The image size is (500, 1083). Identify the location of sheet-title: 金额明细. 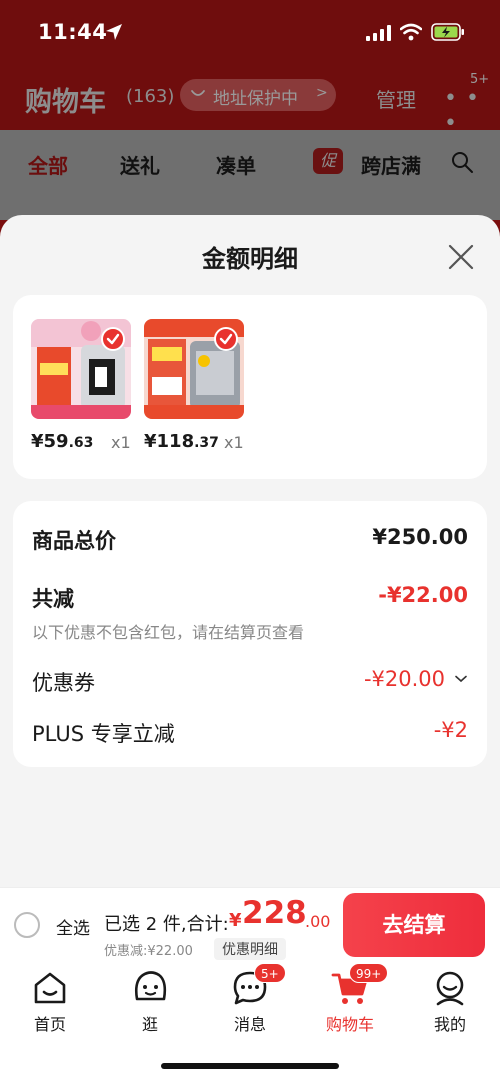
(250, 259).